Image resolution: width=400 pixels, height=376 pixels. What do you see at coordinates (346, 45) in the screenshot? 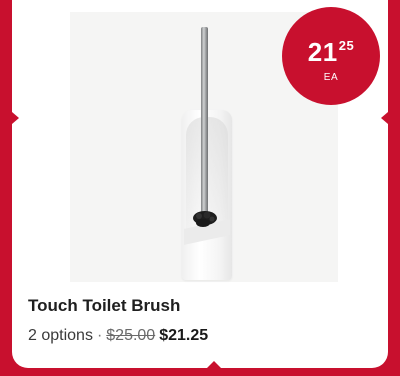
I see `badge-price-cents: 25` at bounding box center [346, 45].